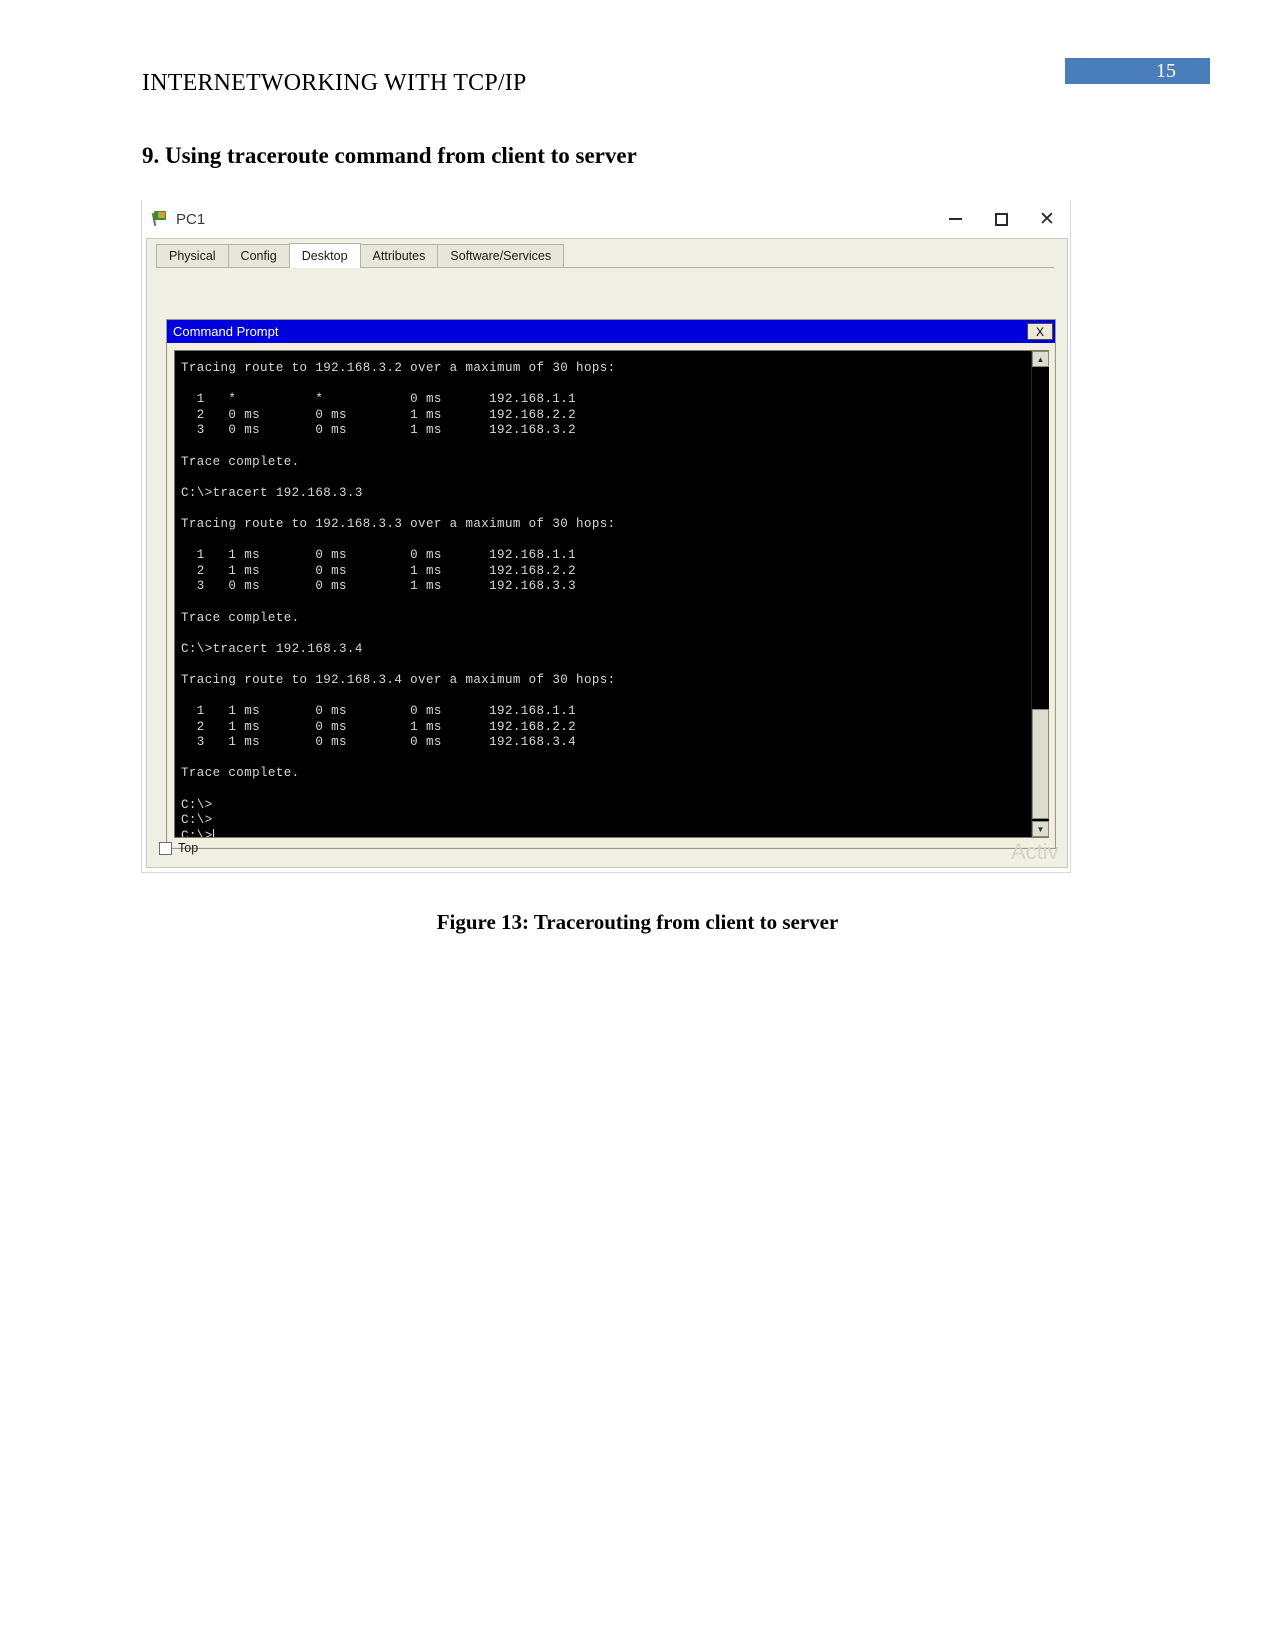 This screenshot has height=1651, width=1275. Describe the element at coordinates (188, 848) in the screenshot. I see `top-checkbox-label: Top` at that location.